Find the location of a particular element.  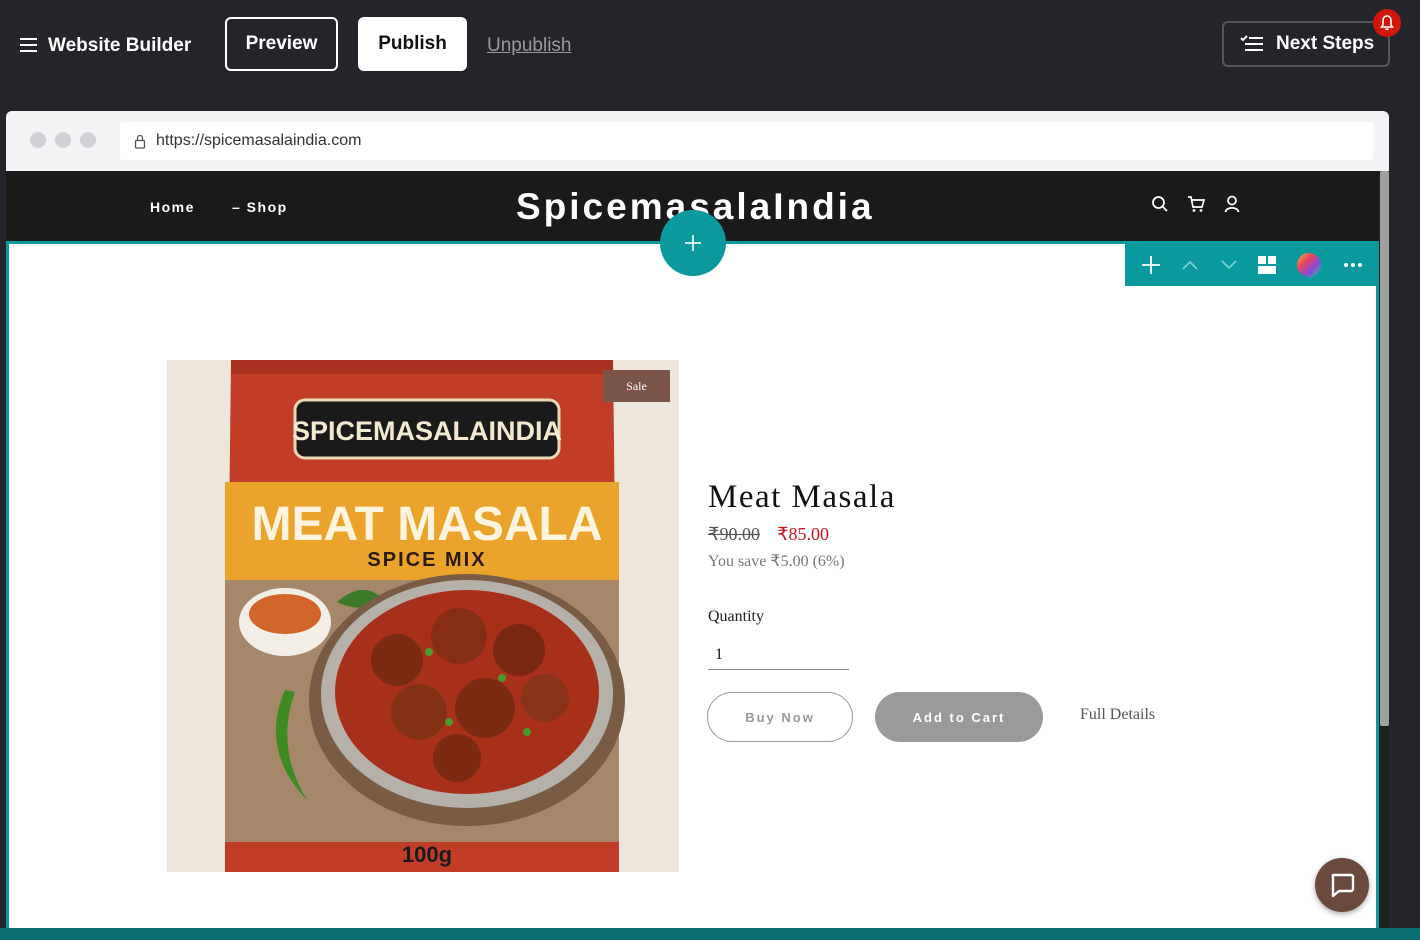

product-title: Meat Masala is located at coordinates (802, 497).